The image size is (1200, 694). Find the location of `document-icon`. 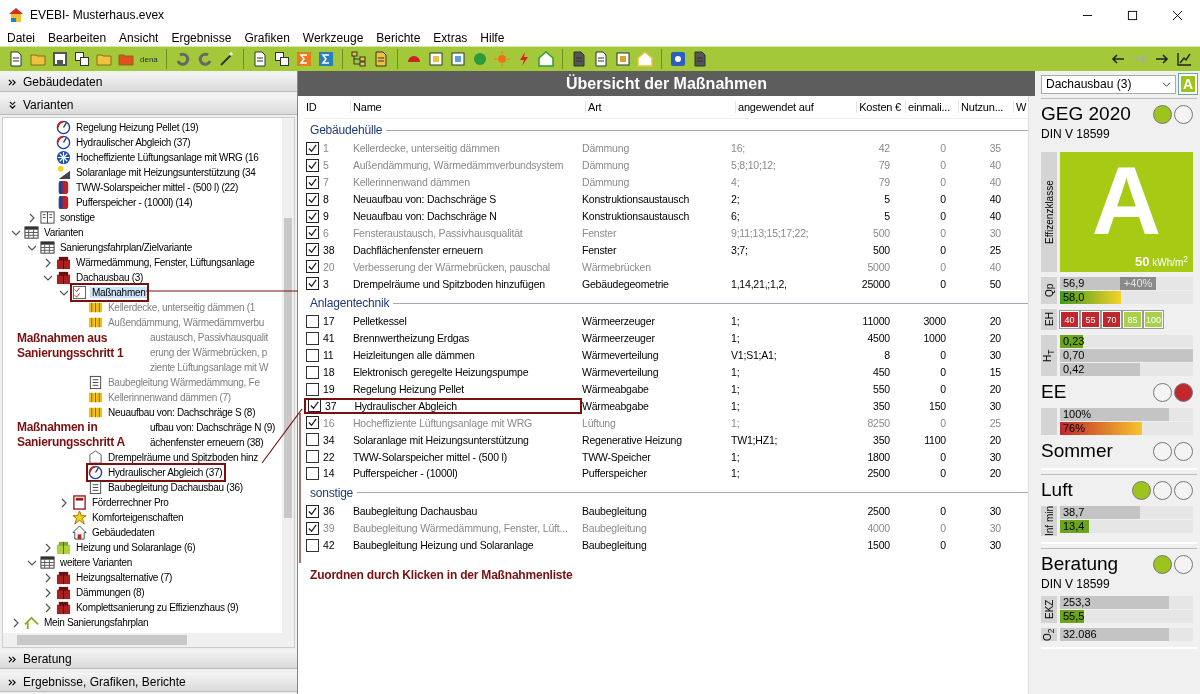

document-icon is located at coordinates (600, 59).